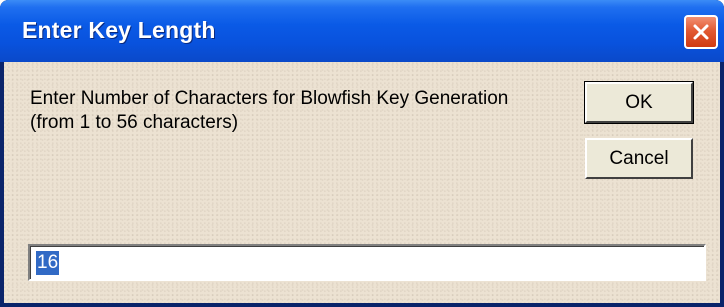 The image size is (724, 307). I want to click on cancel-button: Cancel, so click(639, 158).